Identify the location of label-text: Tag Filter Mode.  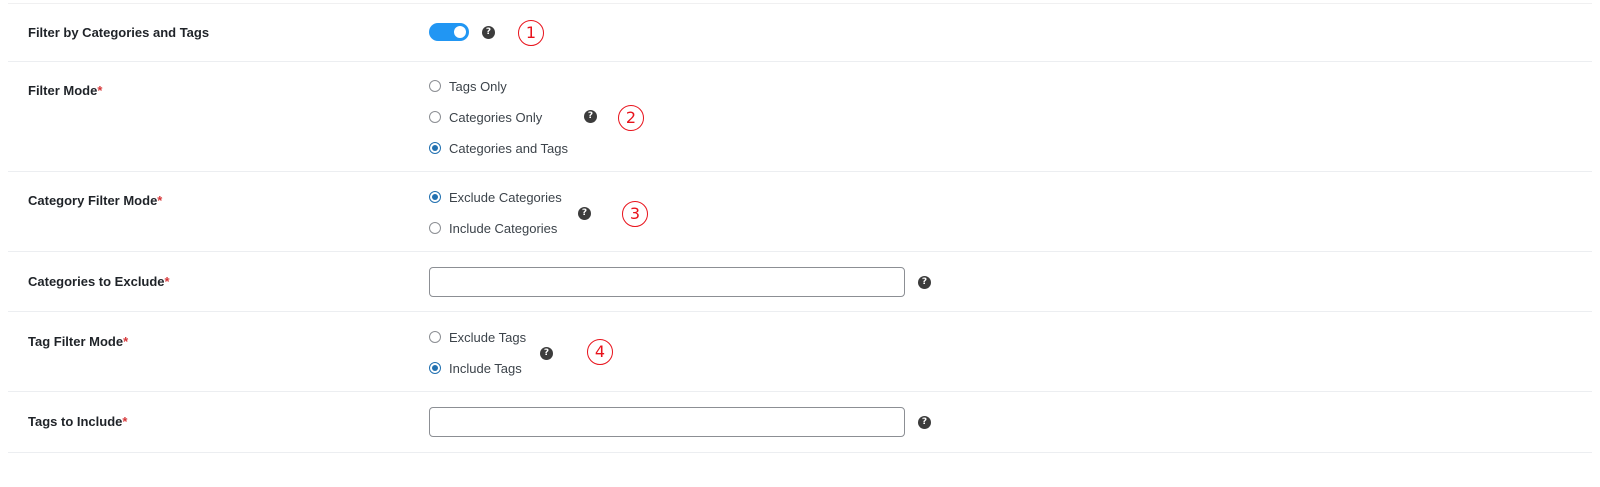
(76, 341).